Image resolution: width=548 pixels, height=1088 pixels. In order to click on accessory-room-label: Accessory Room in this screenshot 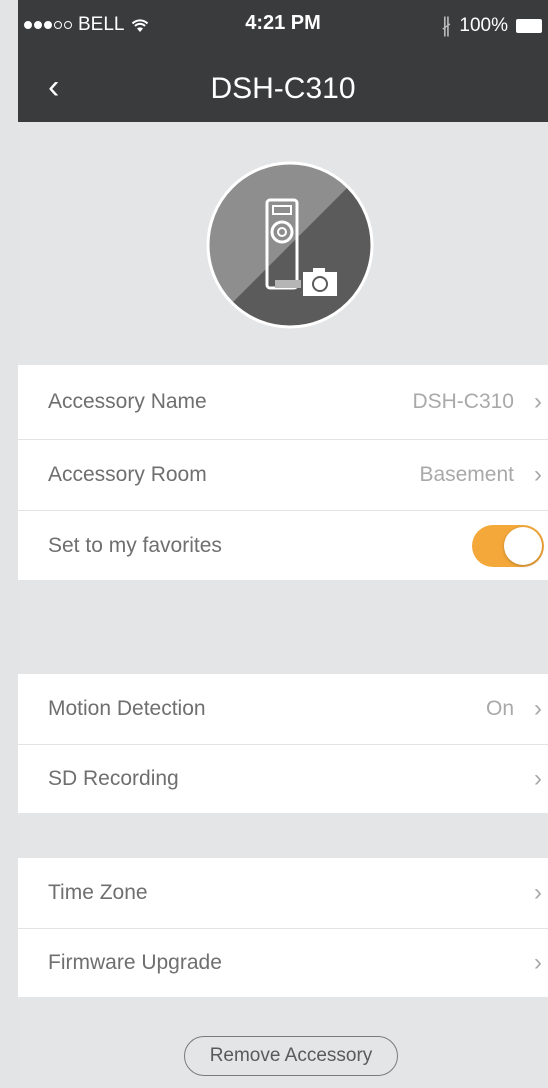, I will do `click(127, 474)`.